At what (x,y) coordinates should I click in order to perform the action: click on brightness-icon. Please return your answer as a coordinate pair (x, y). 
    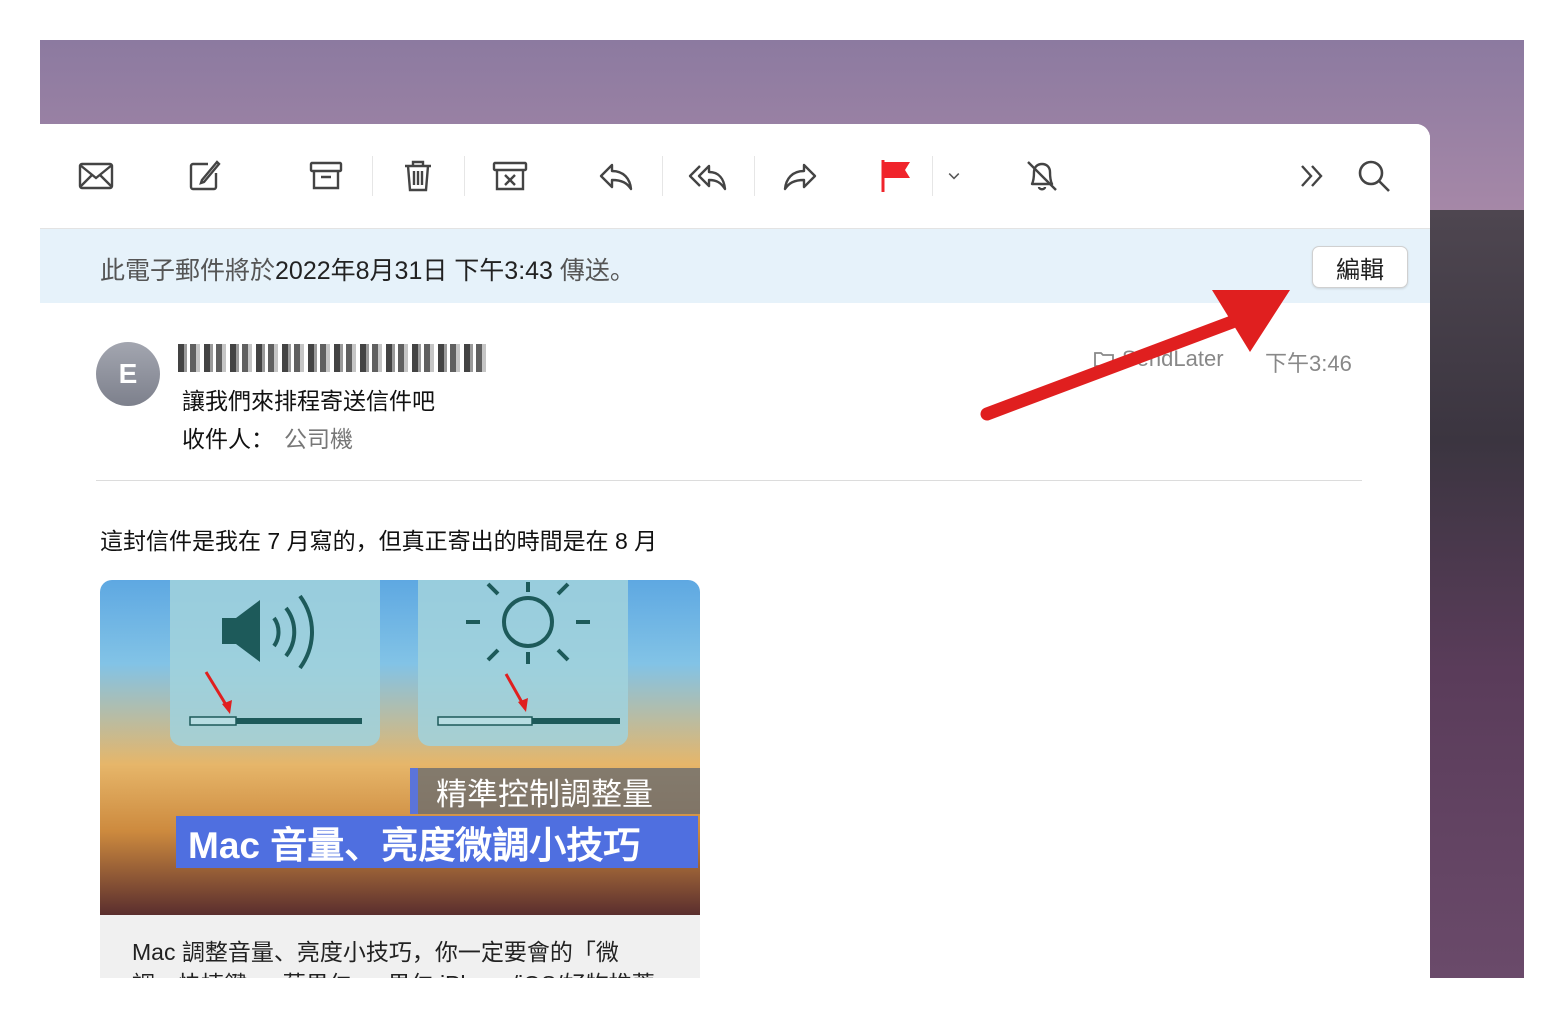
    Looking at the image, I should click on (528, 654).